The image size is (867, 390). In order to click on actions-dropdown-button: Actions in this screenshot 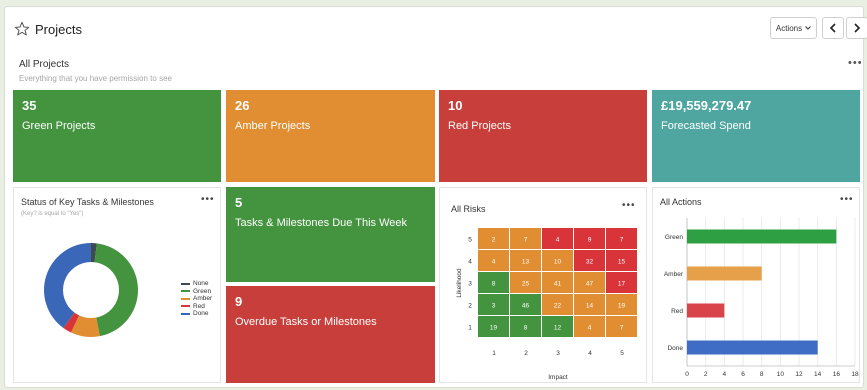, I will do `click(793, 28)`.